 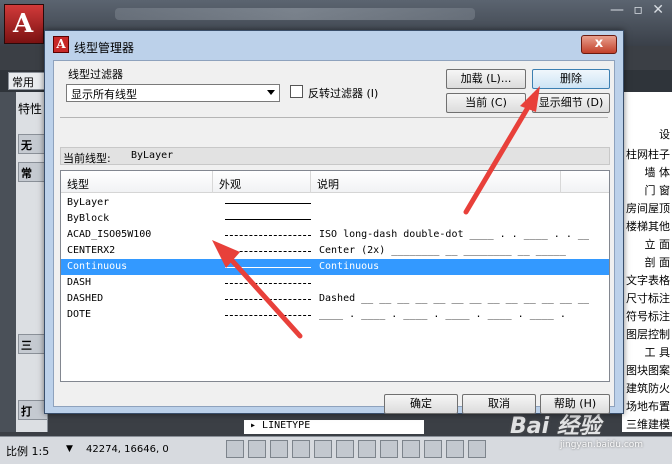 What do you see at coordinates (87, 158) in the screenshot?
I see `current-linetype-label: 当前线型:` at bounding box center [87, 158].